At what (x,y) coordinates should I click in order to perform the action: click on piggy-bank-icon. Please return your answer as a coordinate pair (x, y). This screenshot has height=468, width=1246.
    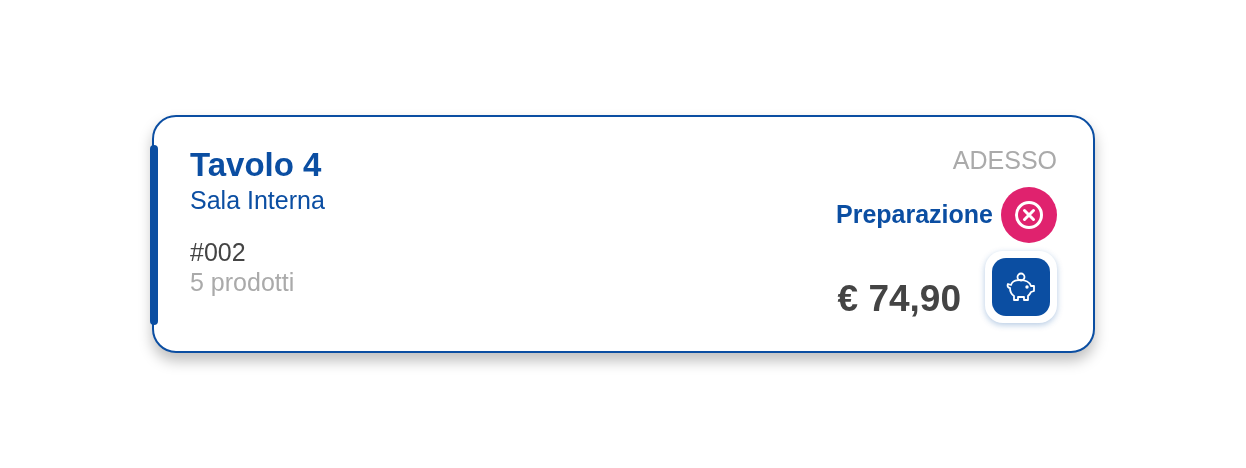
    Looking at the image, I should click on (1021, 287).